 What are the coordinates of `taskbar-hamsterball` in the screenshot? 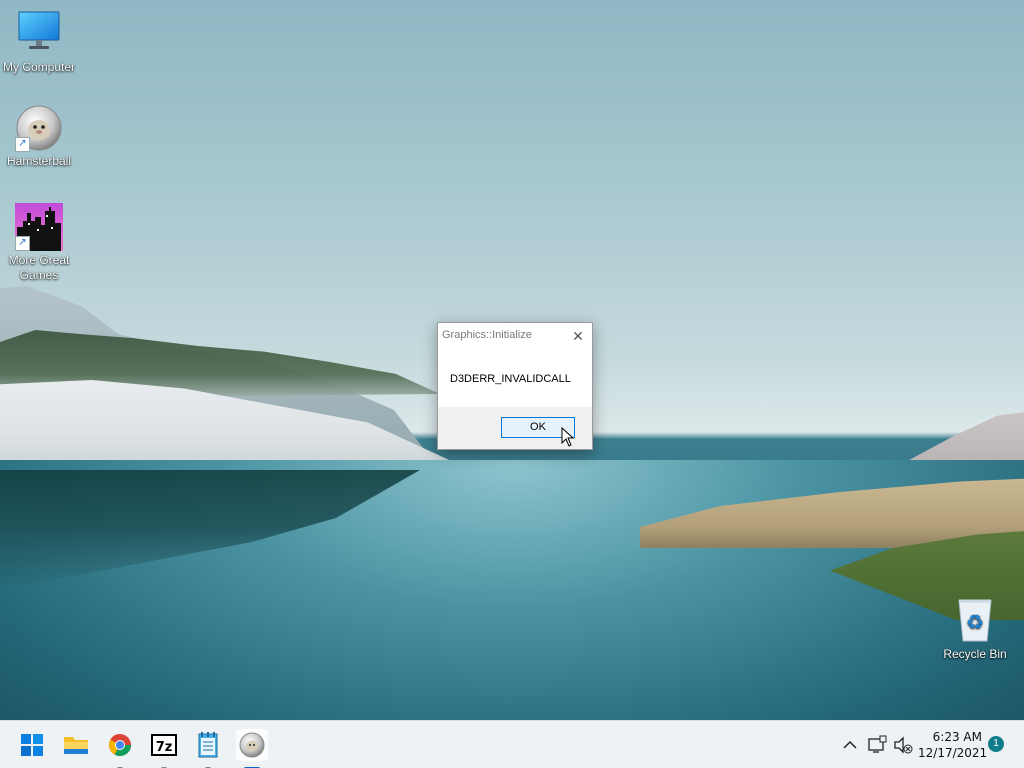 It's located at (252, 748).